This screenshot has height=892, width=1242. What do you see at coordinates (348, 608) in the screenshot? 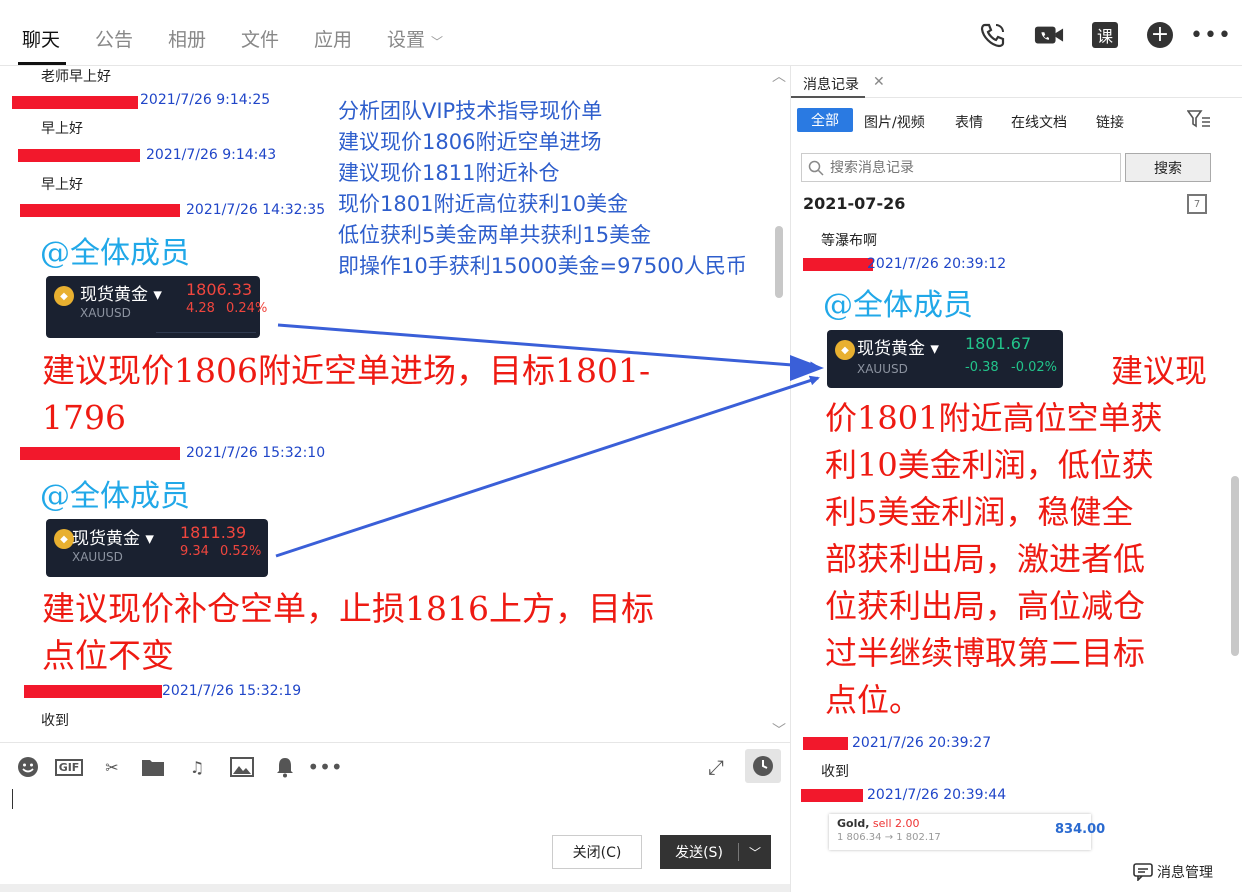
I see `annotation-red-2a: 建议现价补仓空单，止损1816上方，目标` at bounding box center [348, 608].